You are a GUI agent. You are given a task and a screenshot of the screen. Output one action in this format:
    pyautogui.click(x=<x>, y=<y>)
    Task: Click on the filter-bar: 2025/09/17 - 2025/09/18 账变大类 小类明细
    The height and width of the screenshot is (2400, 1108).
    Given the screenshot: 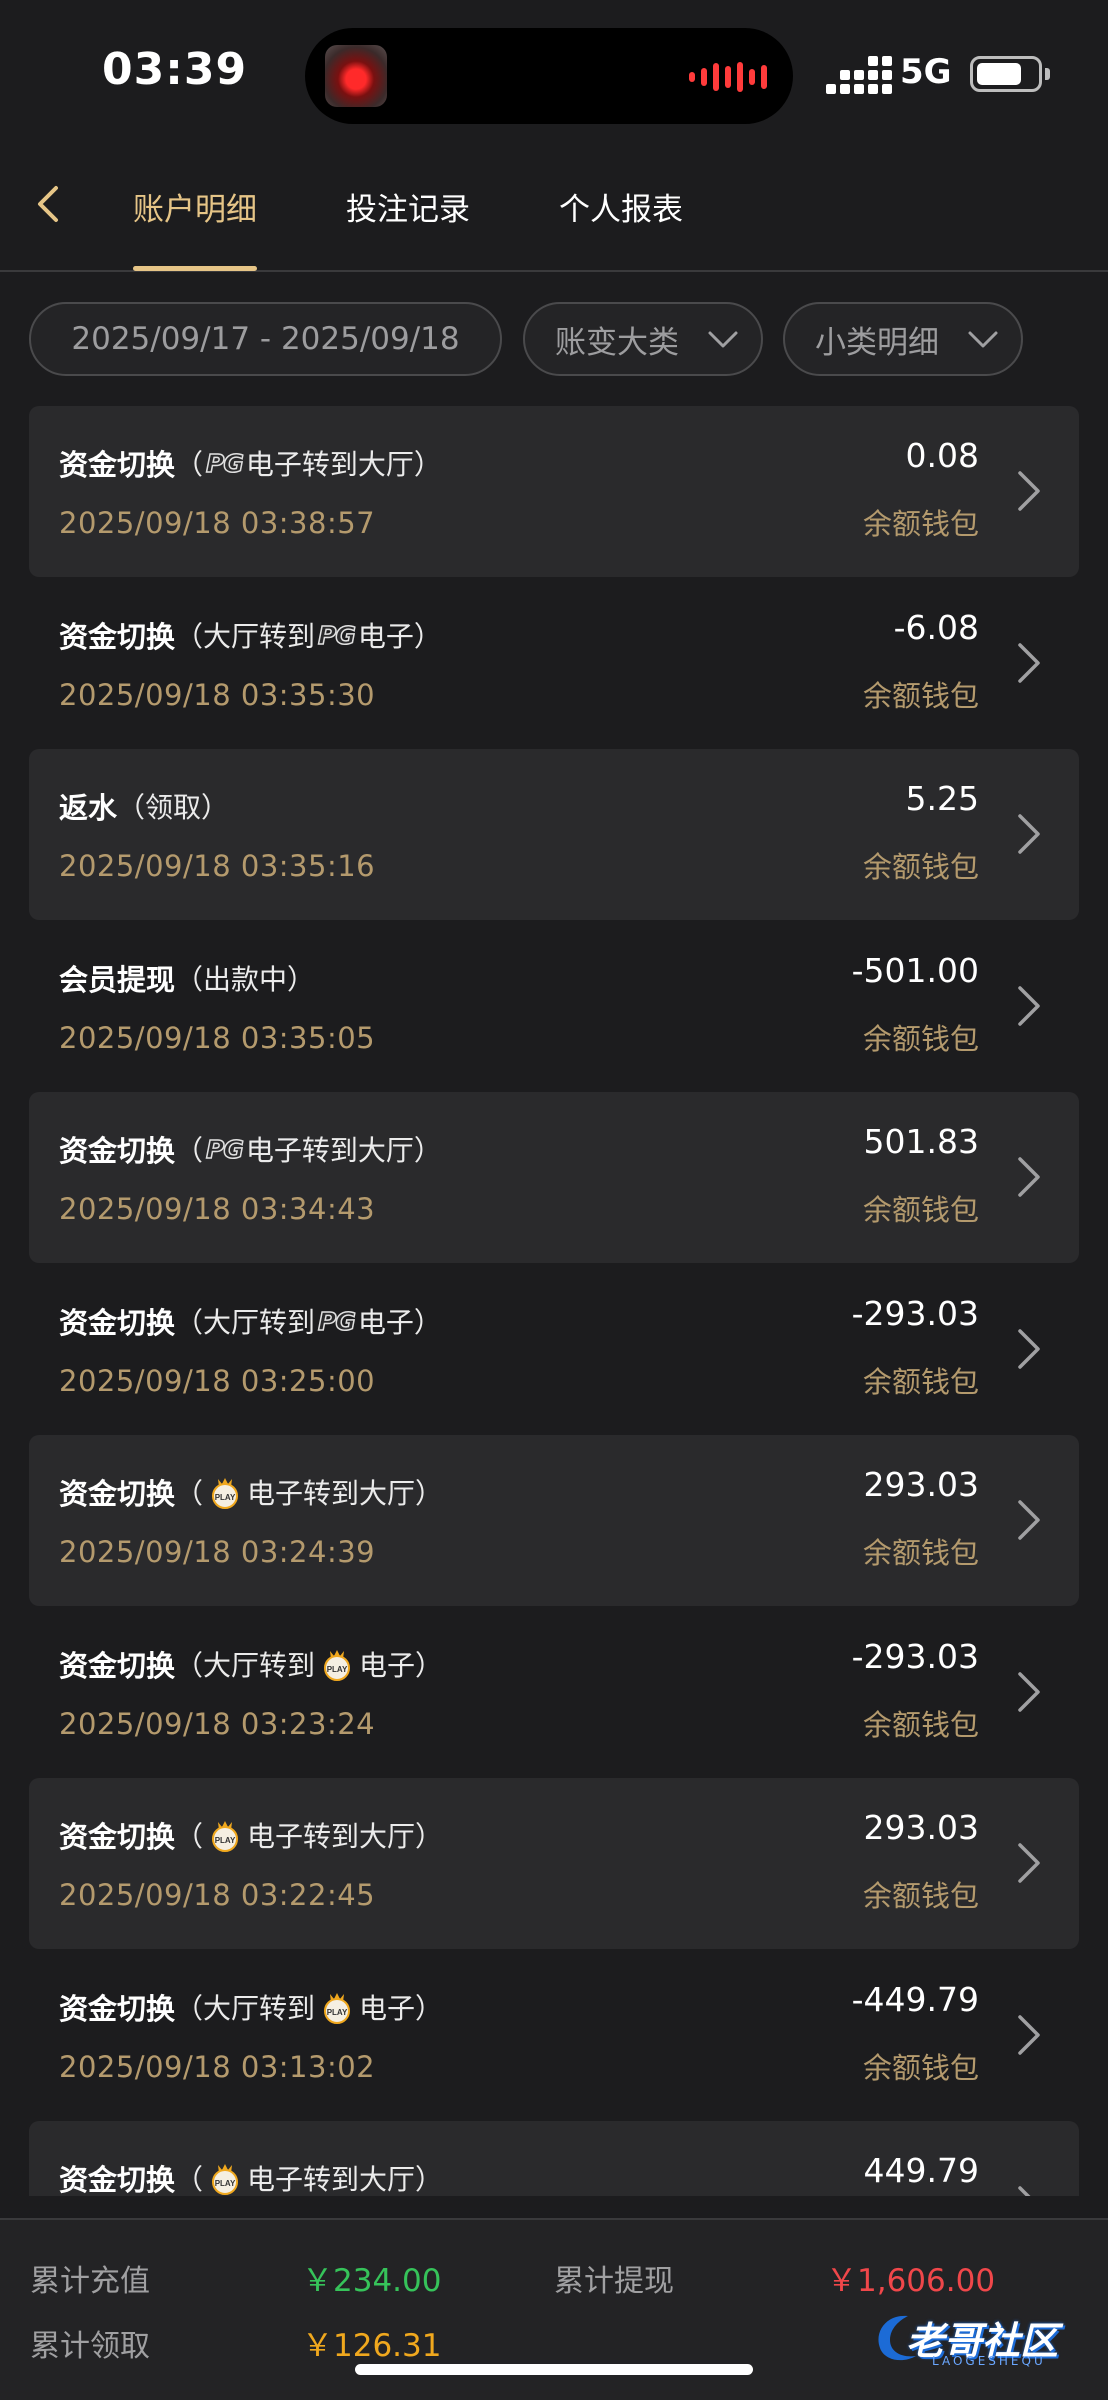 What is the action you would take?
    pyautogui.click(x=554, y=340)
    